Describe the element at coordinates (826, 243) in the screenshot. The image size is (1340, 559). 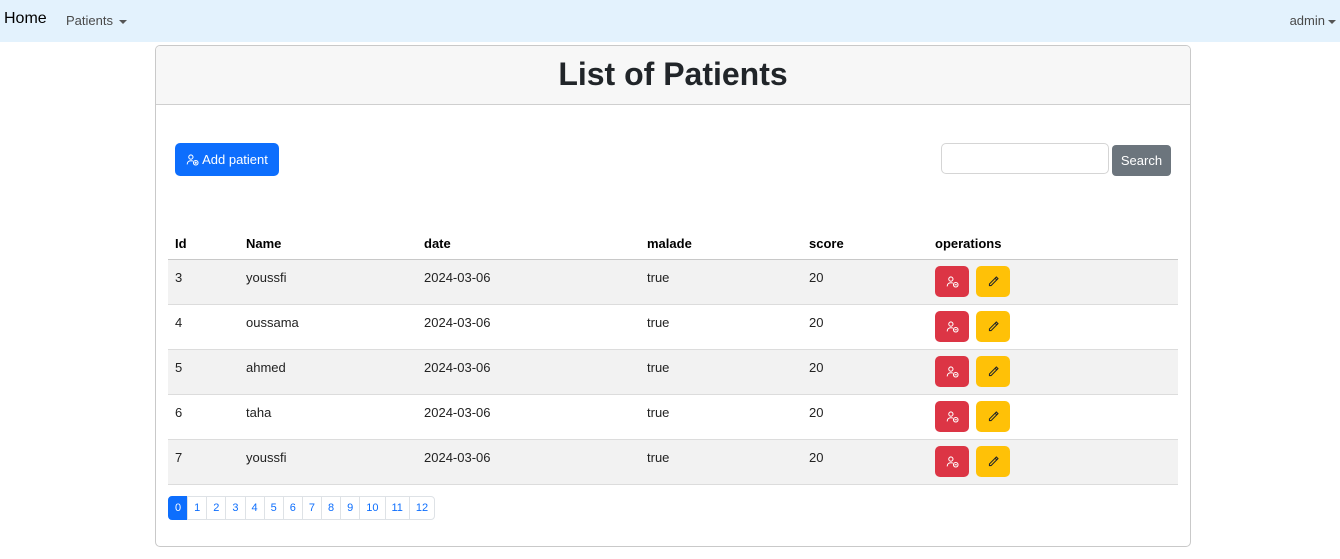
I see `header-score: score` at that location.